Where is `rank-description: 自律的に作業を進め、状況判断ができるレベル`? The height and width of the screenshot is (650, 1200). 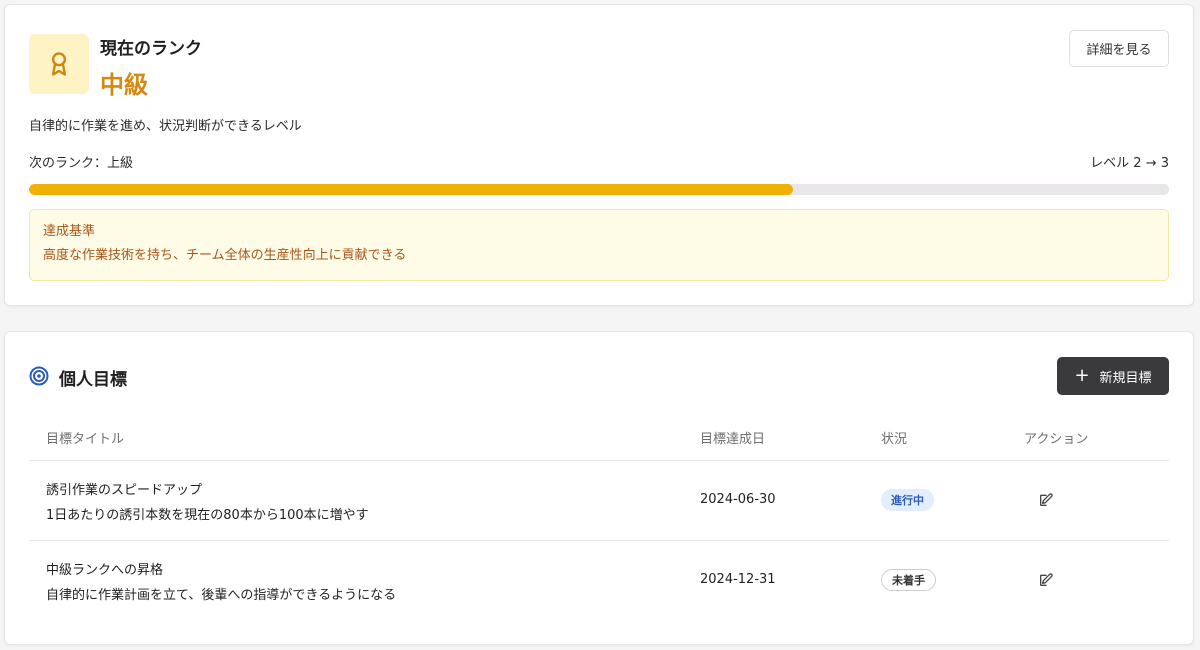
rank-description: 自律的に作業を進め、状況判断ができるレベル is located at coordinates (165, 126).